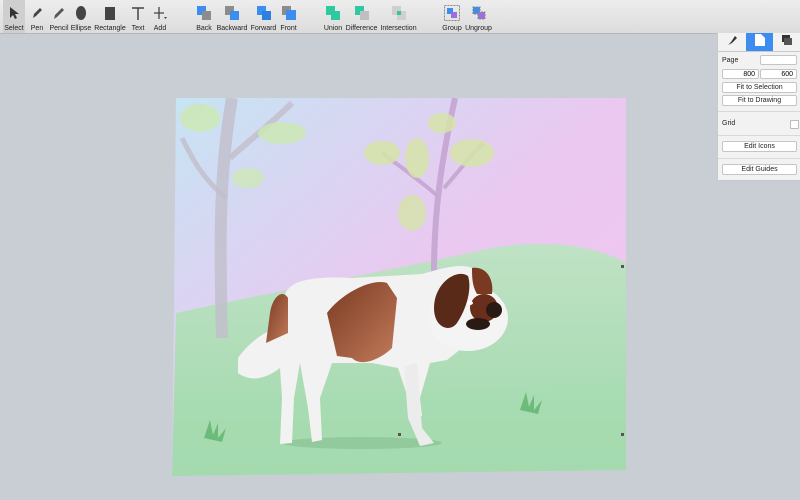 The width and height of the screenshot is (800, 500). What do you see at coordinates (778, 74) in the screenshot?
I see `page-height-field: 600` at bounding box center [778, 74].